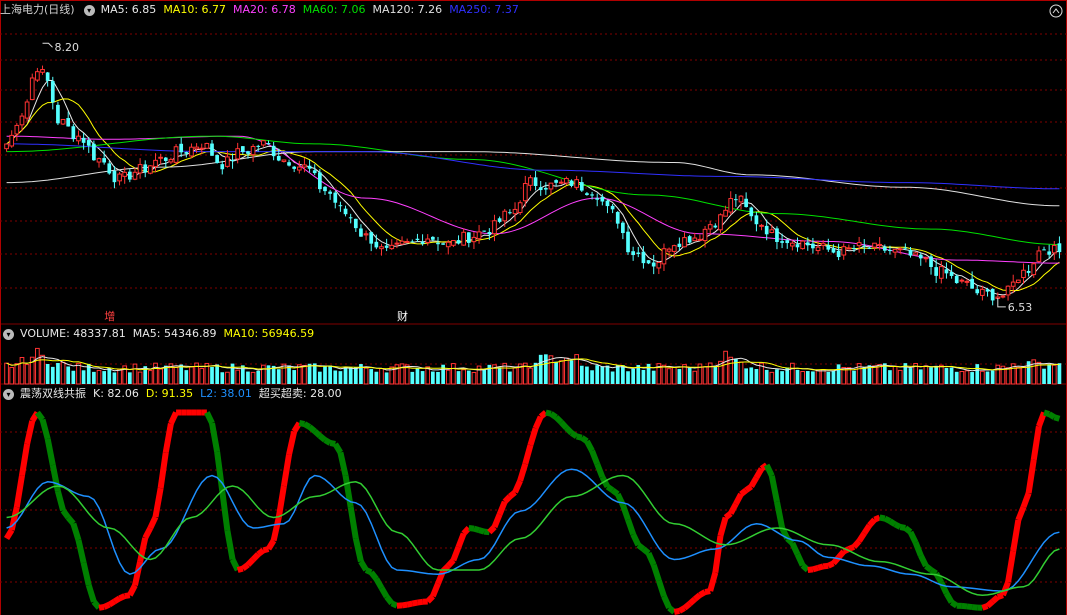  What do you see at coordinates (300, 393) in the screenshot?
I see `legend-overbought: 超买超卖: 28.00` at bounding box center [300, 393].